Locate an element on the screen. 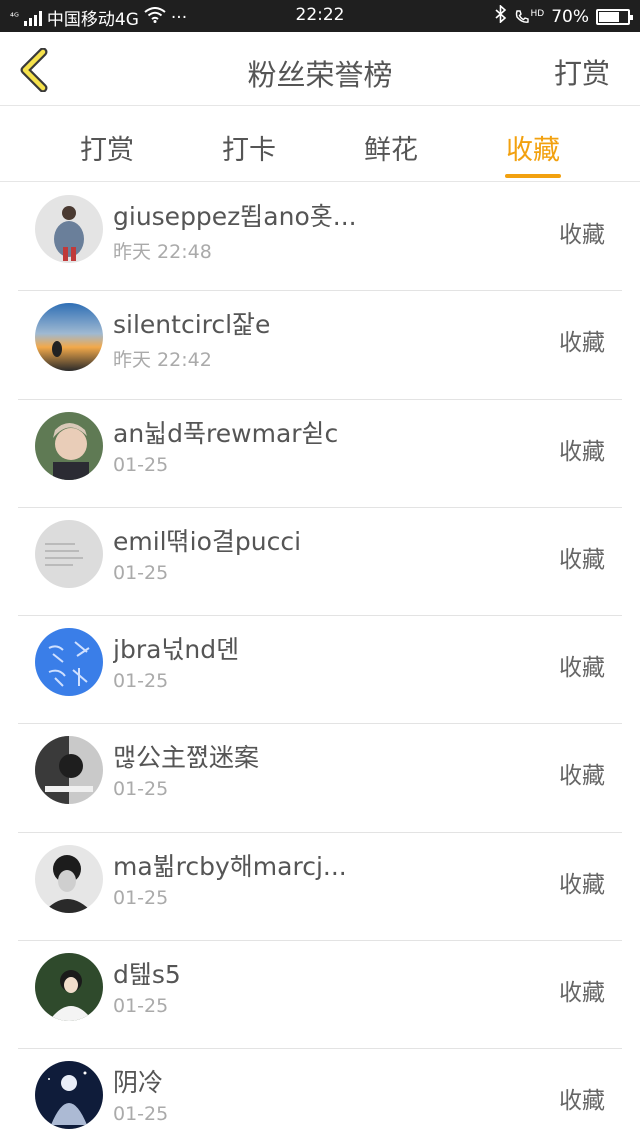  back-button is located at coordinates (34, 70).